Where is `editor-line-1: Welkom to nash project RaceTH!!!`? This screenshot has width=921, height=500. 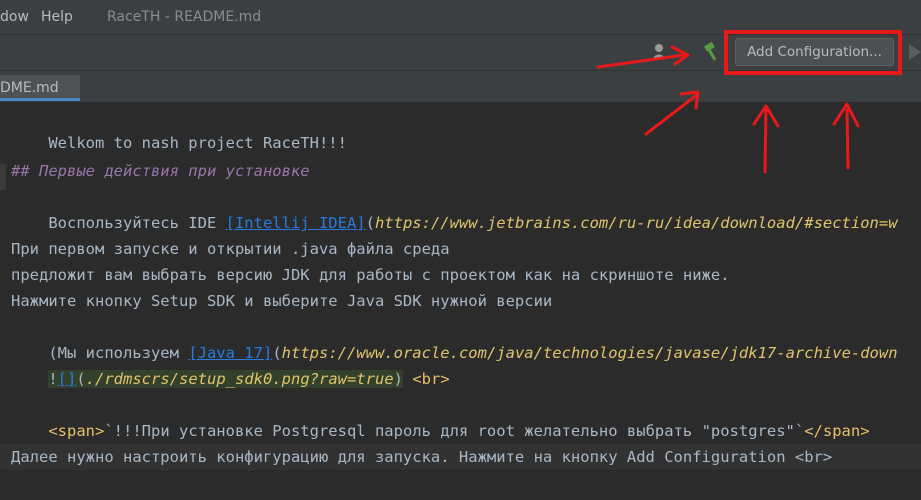 editor-line-1: Welkom to nash project RaceTH!!! is located at coordinates (197, 143).